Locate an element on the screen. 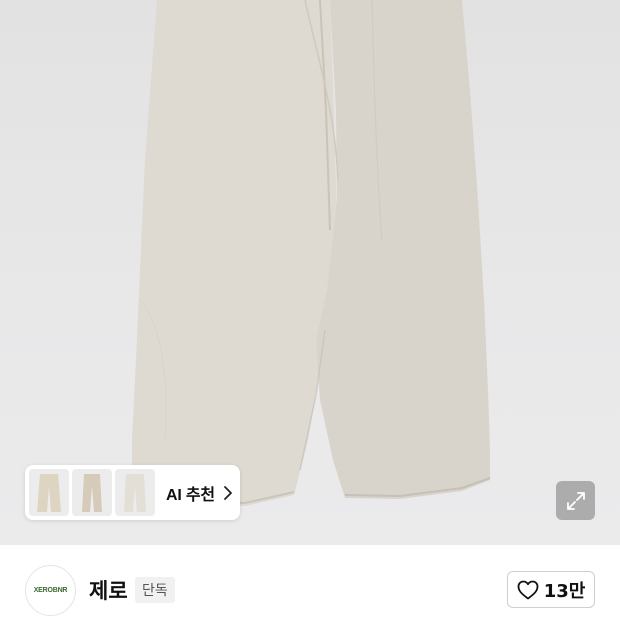 The image size is (620, 620). exclusive-badge: 단독 is located at coordinates (155, 590).